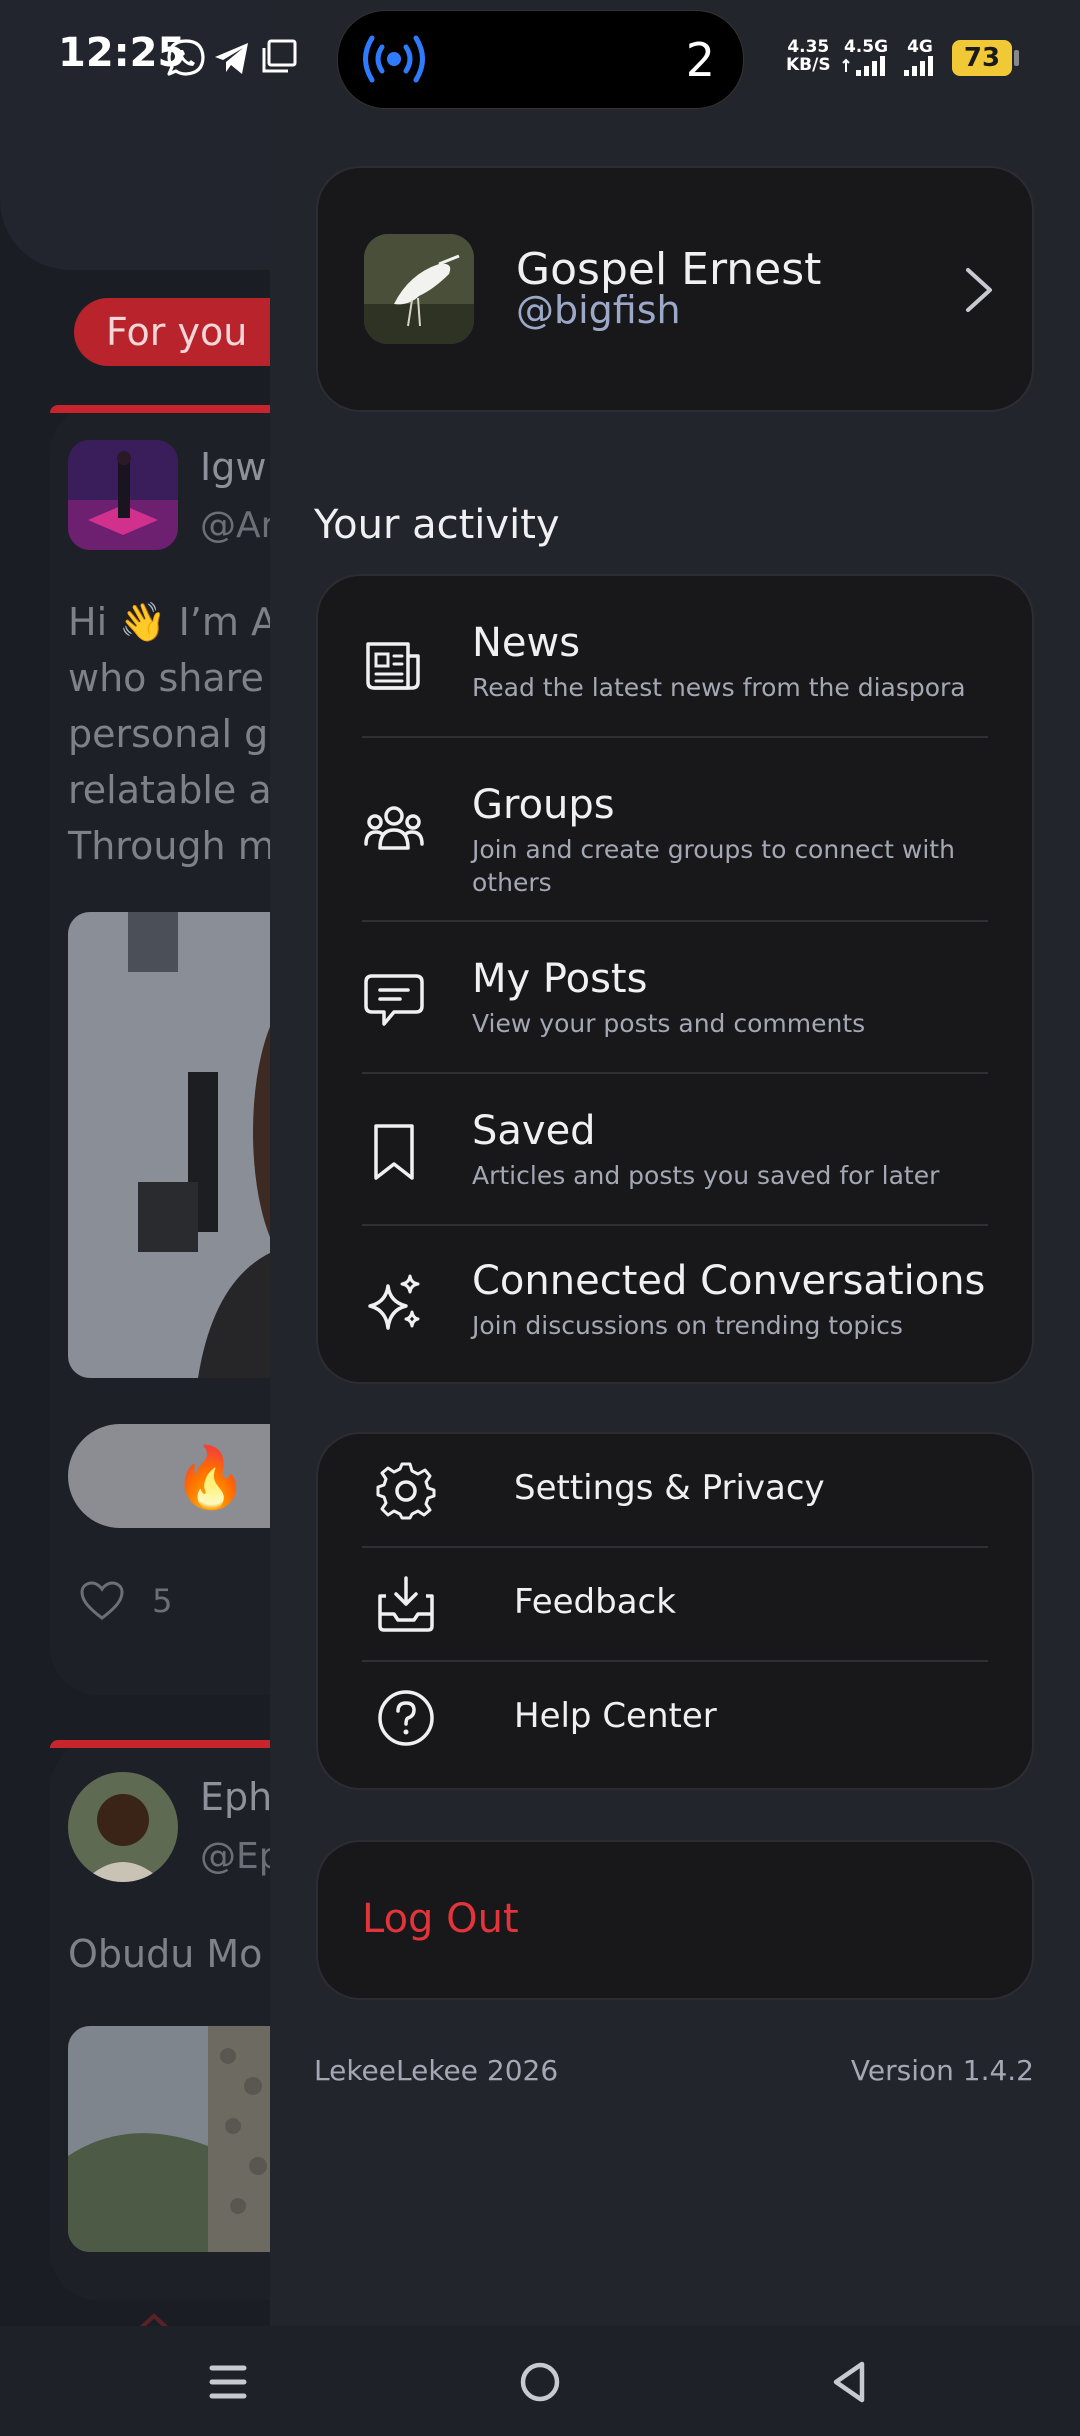 This screenshot has height=2436, width=1080. I want to click on sparkles-icon, so click(394, 1302).